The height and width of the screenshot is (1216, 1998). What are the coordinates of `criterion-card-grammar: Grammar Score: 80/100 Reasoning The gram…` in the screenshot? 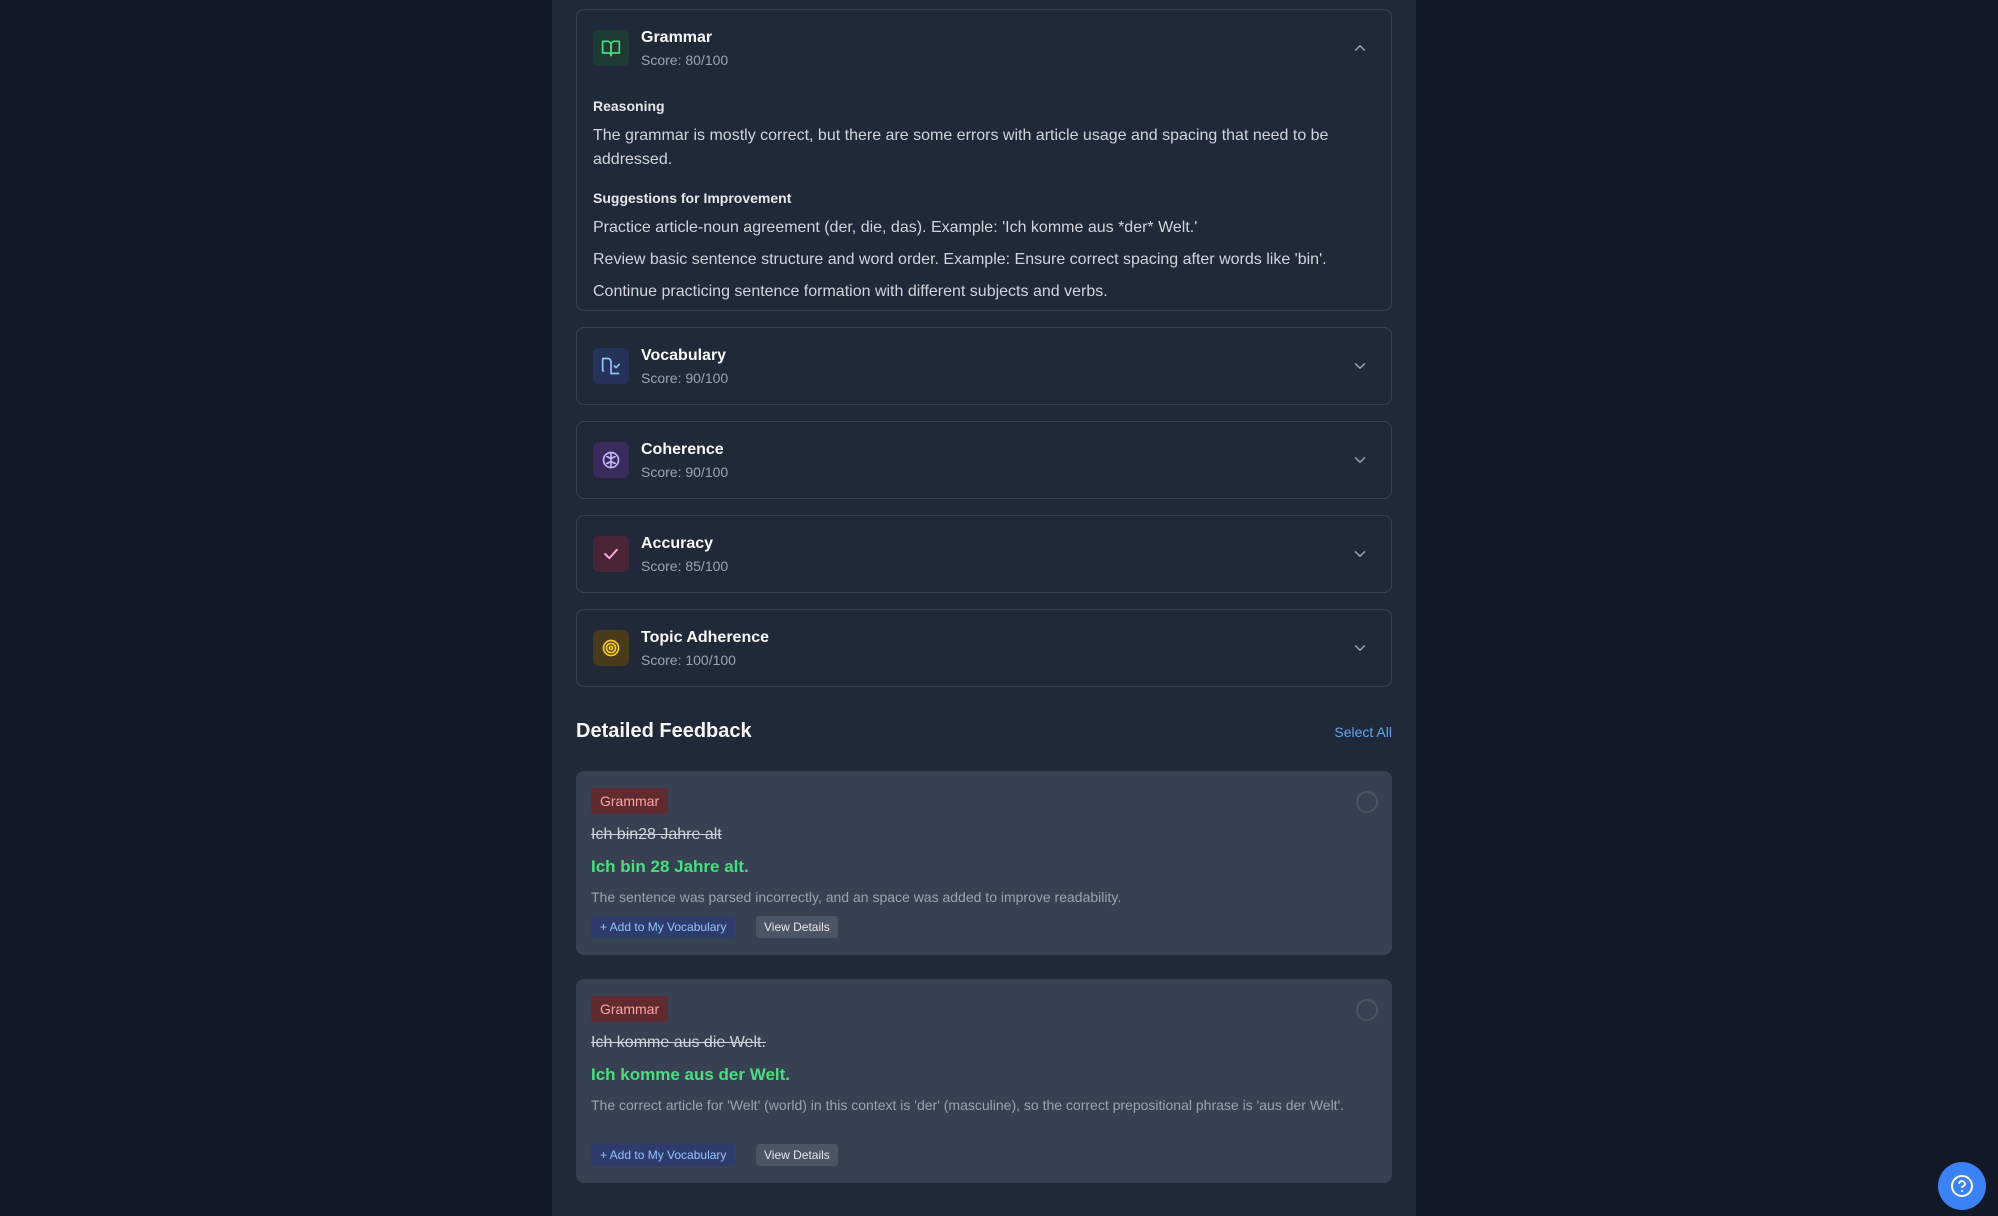 It's located at (984, 160).